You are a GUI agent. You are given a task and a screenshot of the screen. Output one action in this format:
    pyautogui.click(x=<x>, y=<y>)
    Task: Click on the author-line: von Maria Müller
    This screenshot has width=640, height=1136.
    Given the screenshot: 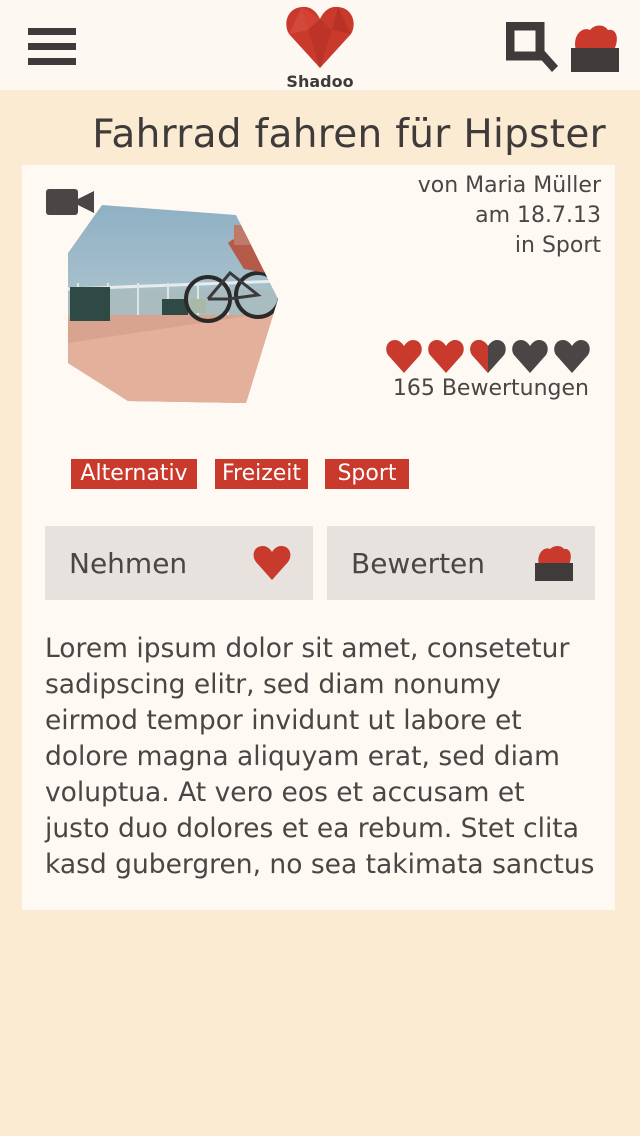 What is the action you would take?
    pyautogui.click(x=509, y=186)
    